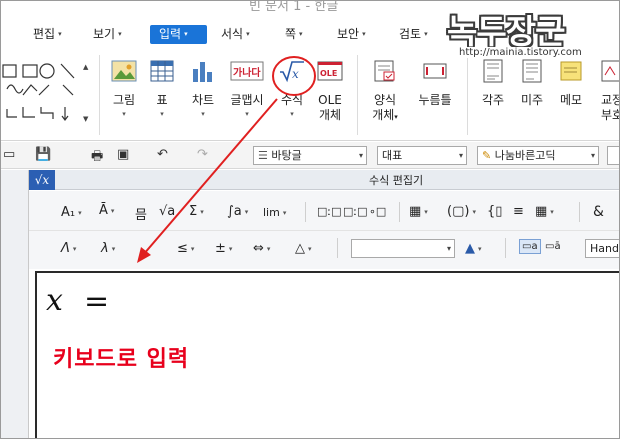 The height and width of the screenshot is (439, 620). Describe the element at coordinates (435, 71) in the screenshot. I see `clicktext-icon` at that location.